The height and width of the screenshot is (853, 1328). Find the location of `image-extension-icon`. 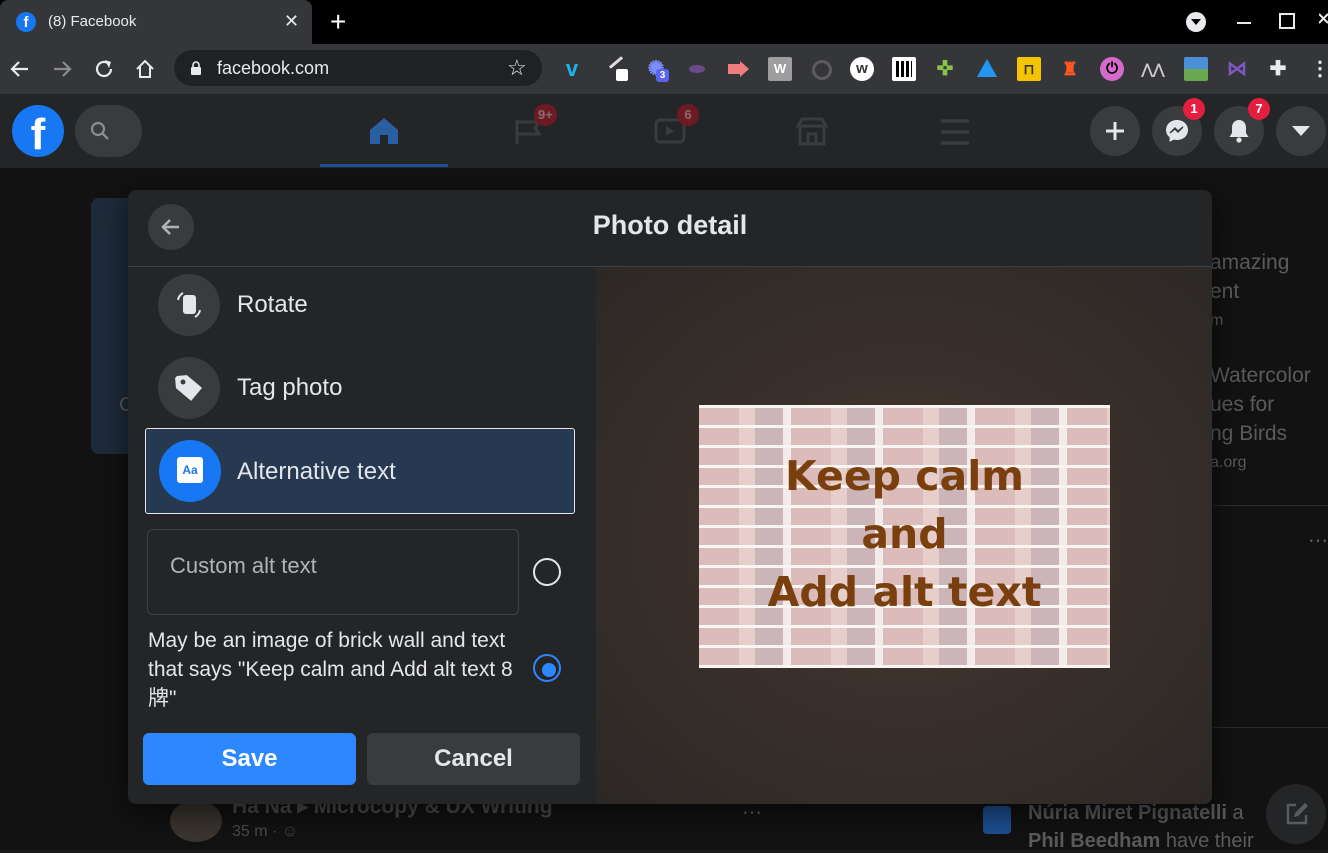

image-extension-icon is located at coordinates (1196, 69).